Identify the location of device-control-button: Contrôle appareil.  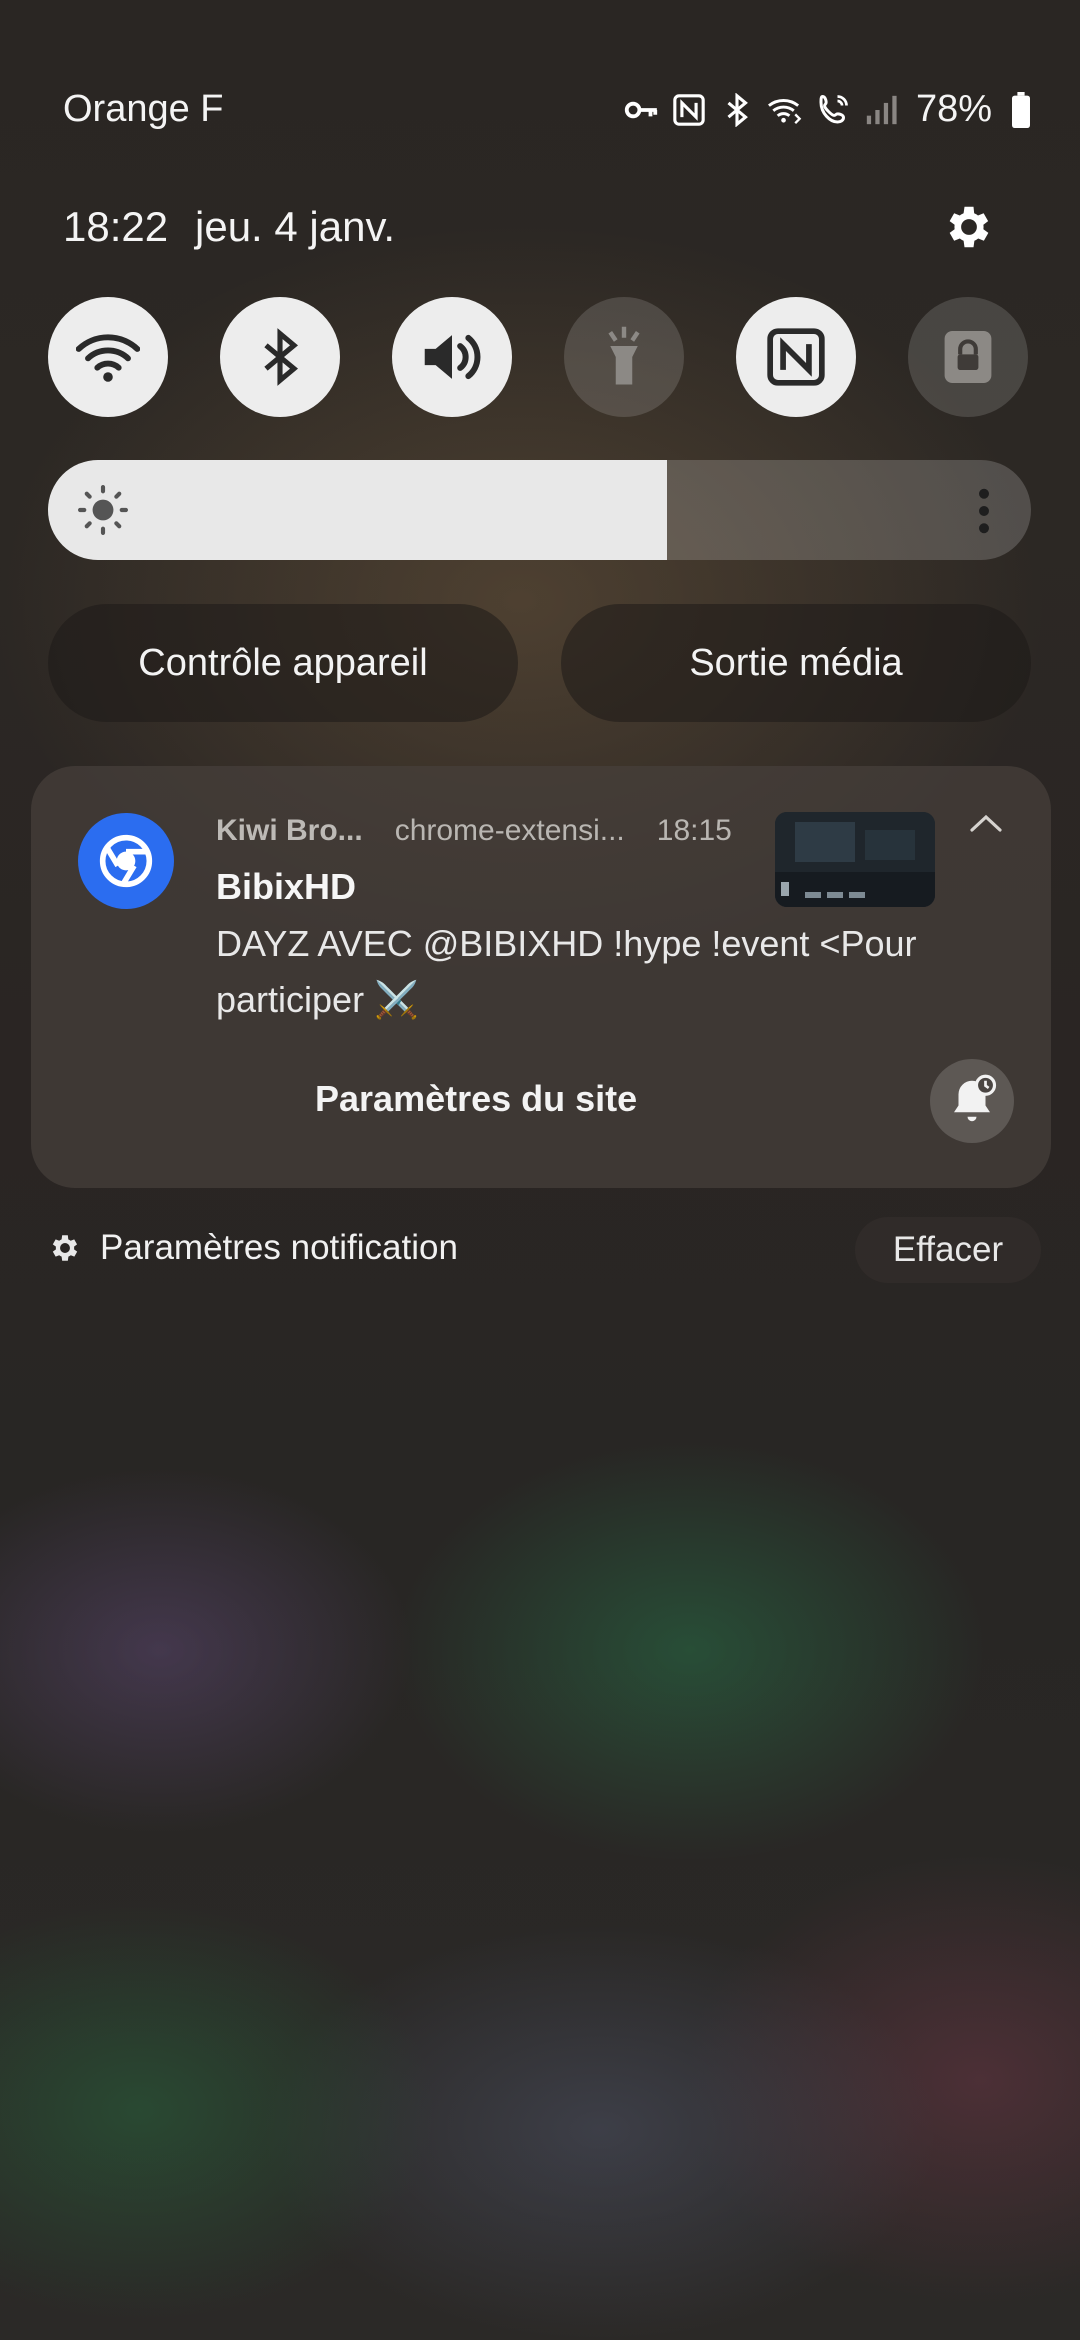
(283, 663).